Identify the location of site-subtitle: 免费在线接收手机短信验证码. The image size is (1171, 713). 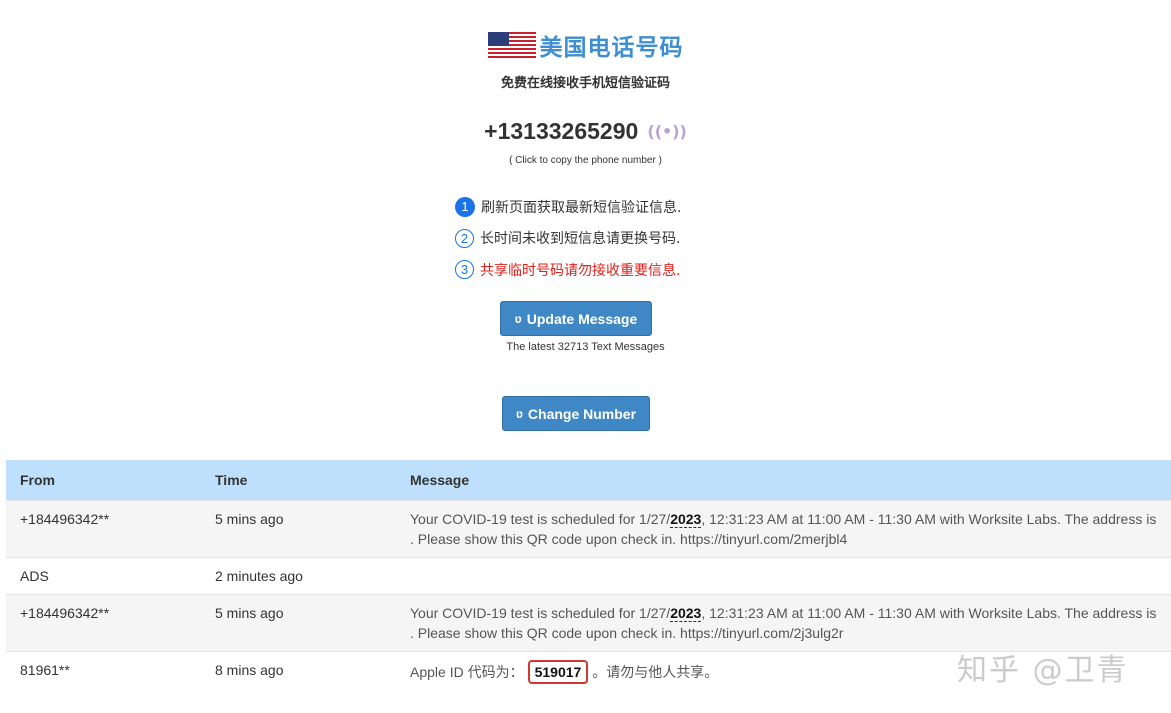
(585, 83).